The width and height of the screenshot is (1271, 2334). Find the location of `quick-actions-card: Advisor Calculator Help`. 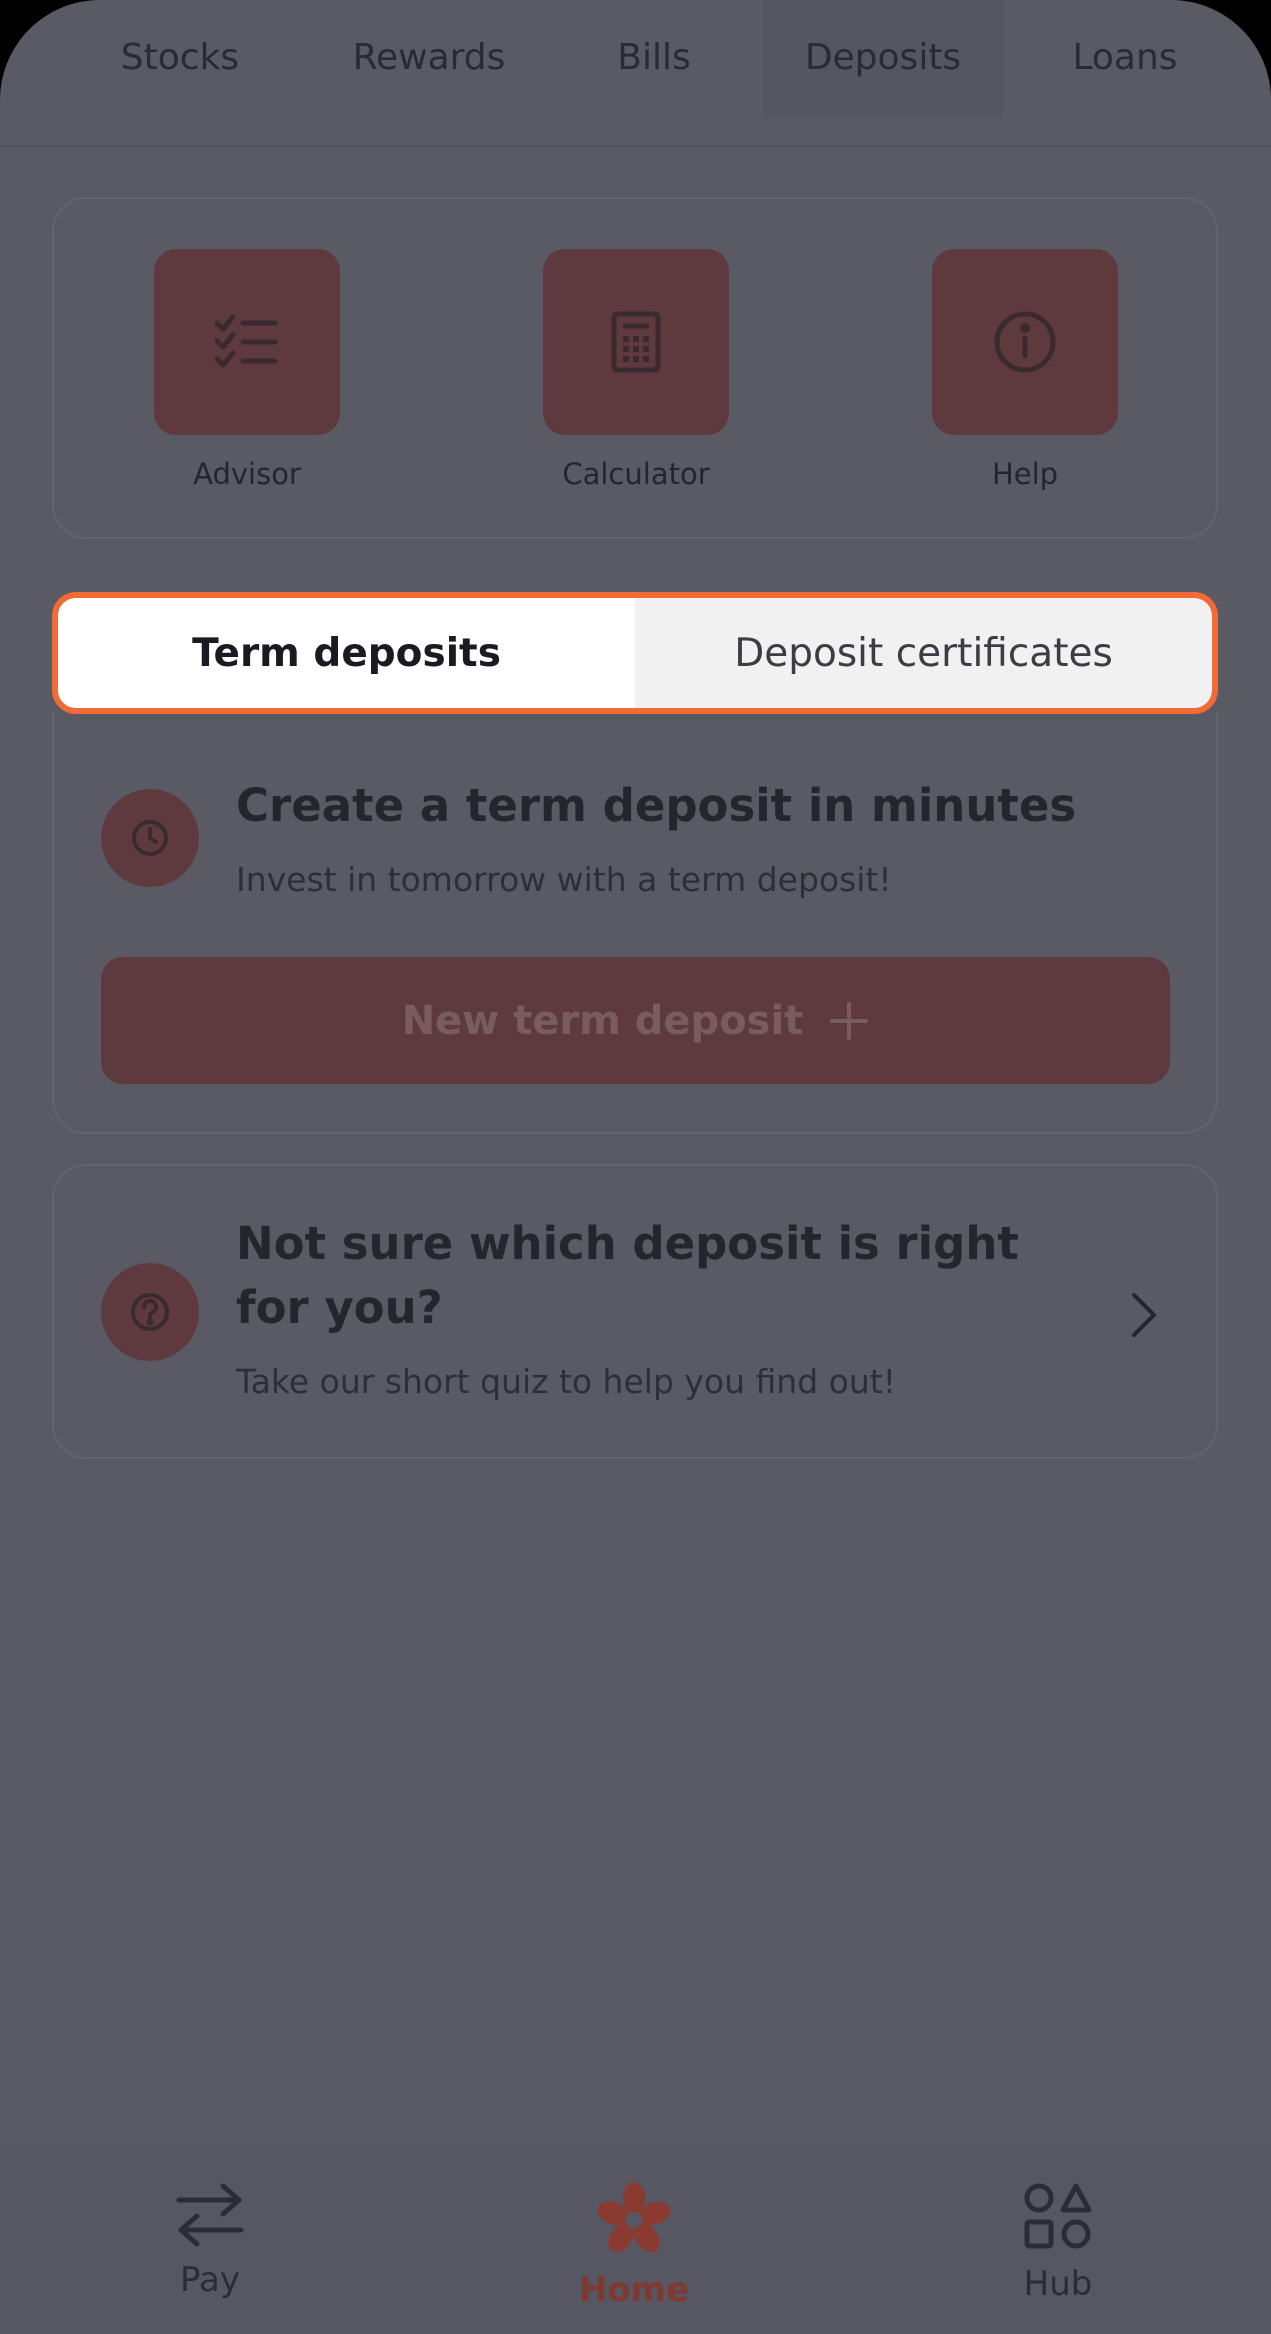

quick-actions-card: Advisor Calculator Help is located at coordinates (635, 368).